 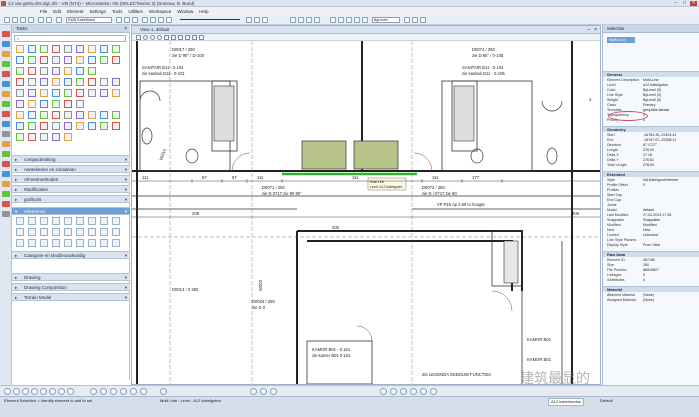 What do you see at coordinates (61, 391) in the screenshot?
I see `view-7-button` at bounding box center [61, 391].